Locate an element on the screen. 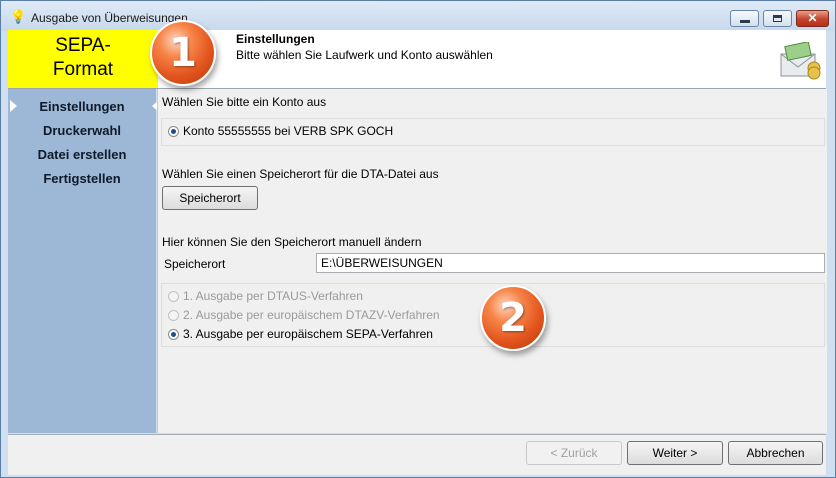 This screenshot has height=478, width=836. sidebar-item-einstellungen: Einstellungen is located at coordinates (82, 106).